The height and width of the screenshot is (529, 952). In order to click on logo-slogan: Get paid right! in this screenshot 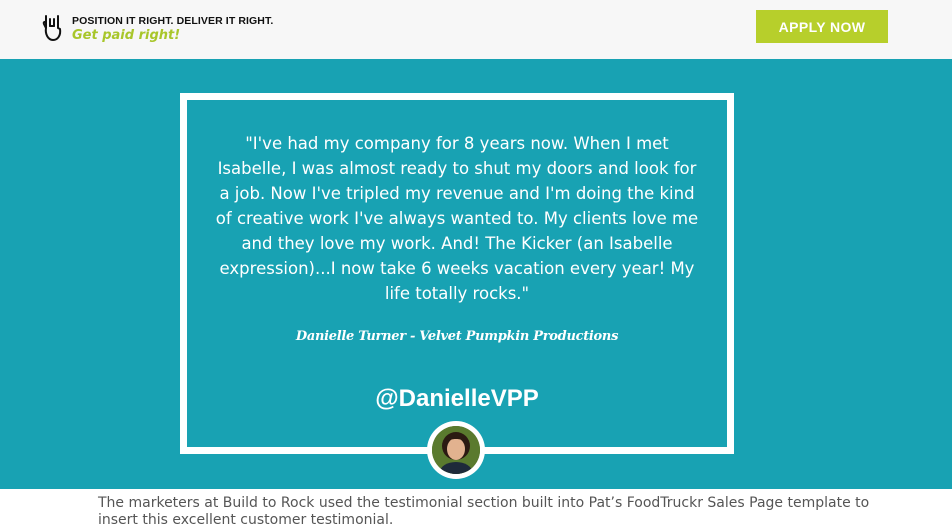, I will do `click(126, 35)`.